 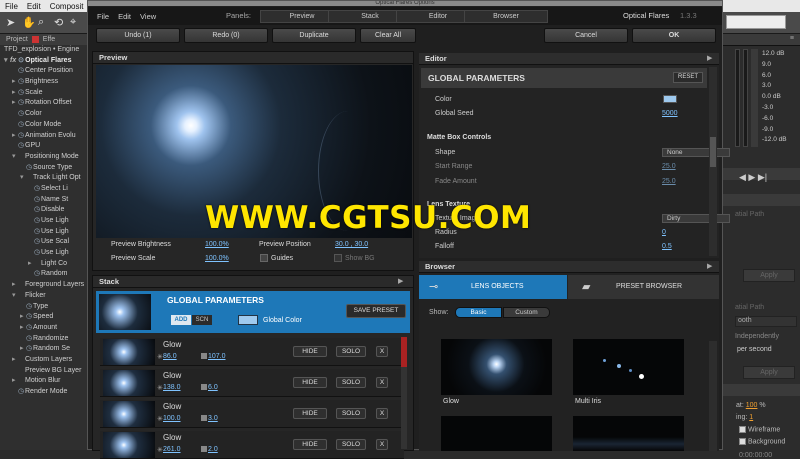 I want to click on selection-tool-icon: ➤, so click(x=10, y=22).